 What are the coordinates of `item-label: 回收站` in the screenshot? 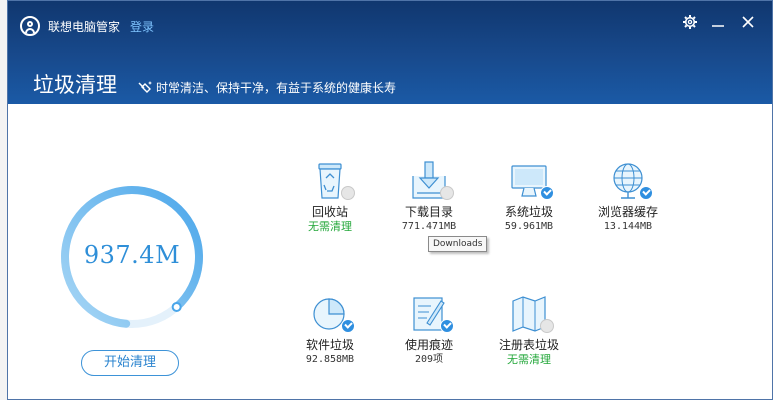 It's located at (329, 212).